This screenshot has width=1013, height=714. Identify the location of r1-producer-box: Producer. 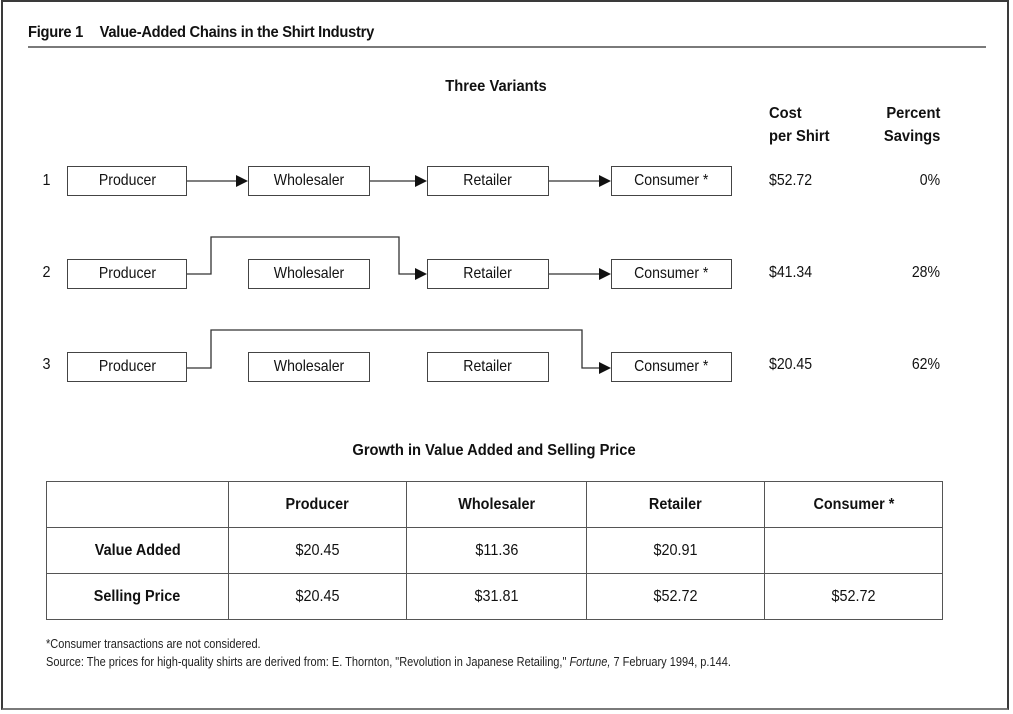
(127, 181).